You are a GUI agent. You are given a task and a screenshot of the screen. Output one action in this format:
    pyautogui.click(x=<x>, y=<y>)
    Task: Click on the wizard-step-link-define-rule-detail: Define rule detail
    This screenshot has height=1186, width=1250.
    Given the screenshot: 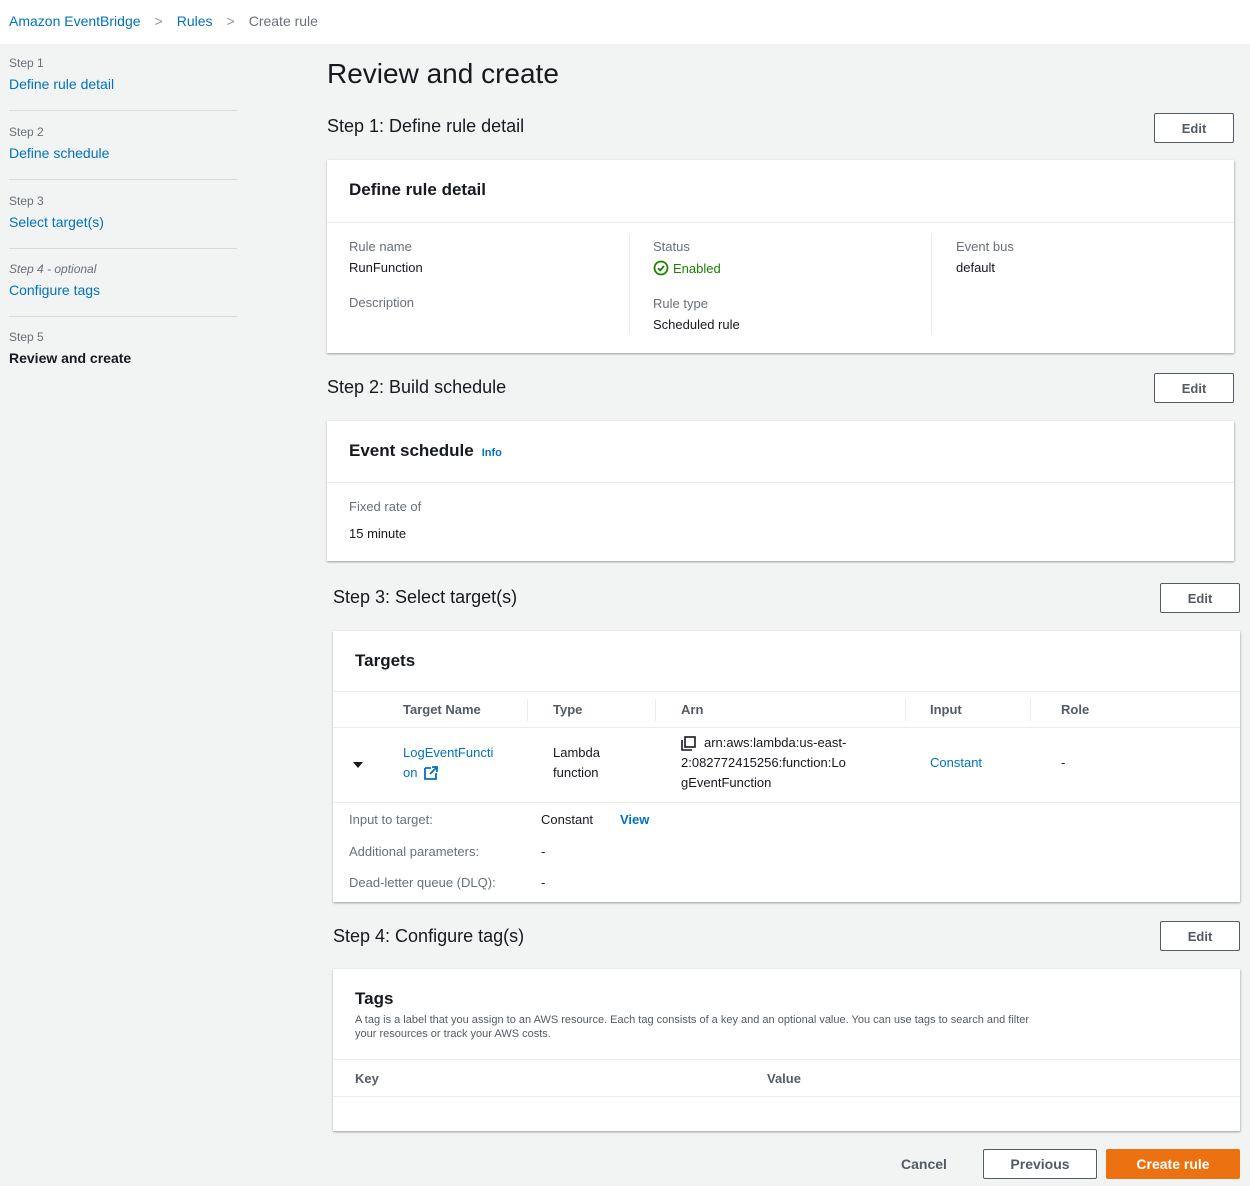 What is the action you would take?
    pyautogui.click(x=123, y=84)
    